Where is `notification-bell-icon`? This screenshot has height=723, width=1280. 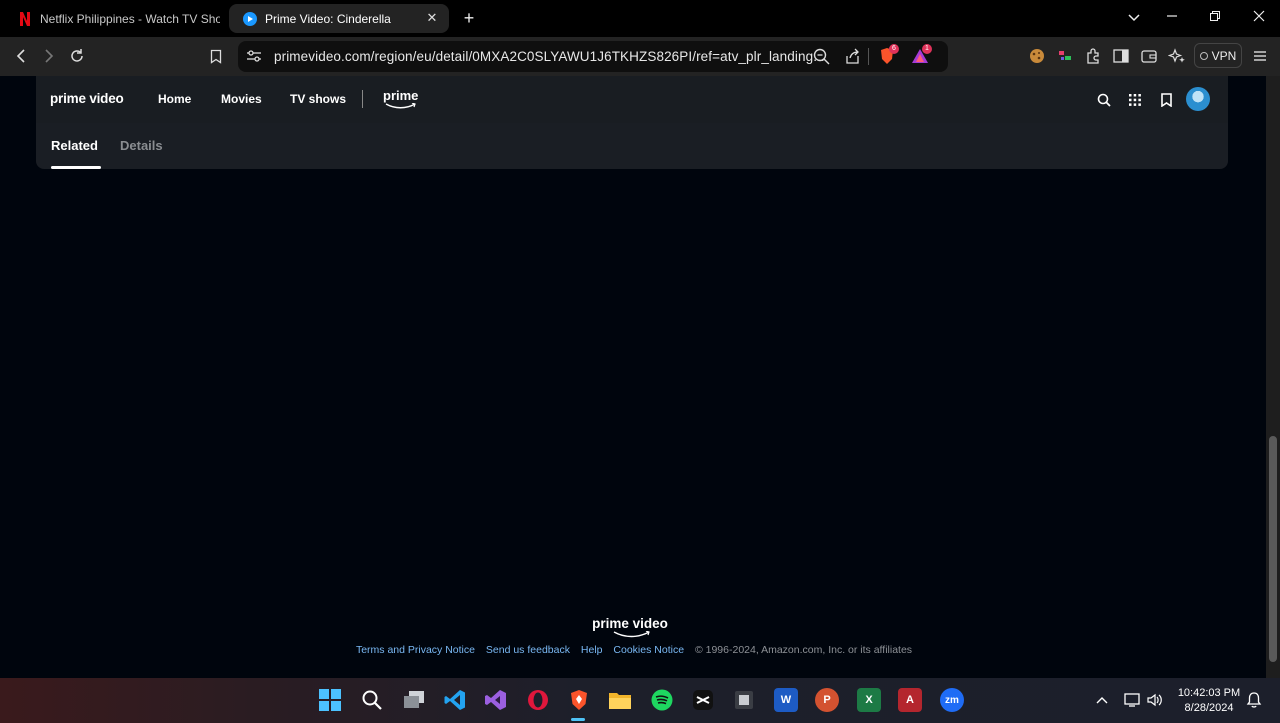
notification-bell-icon is located at coordinates (1254, 700).